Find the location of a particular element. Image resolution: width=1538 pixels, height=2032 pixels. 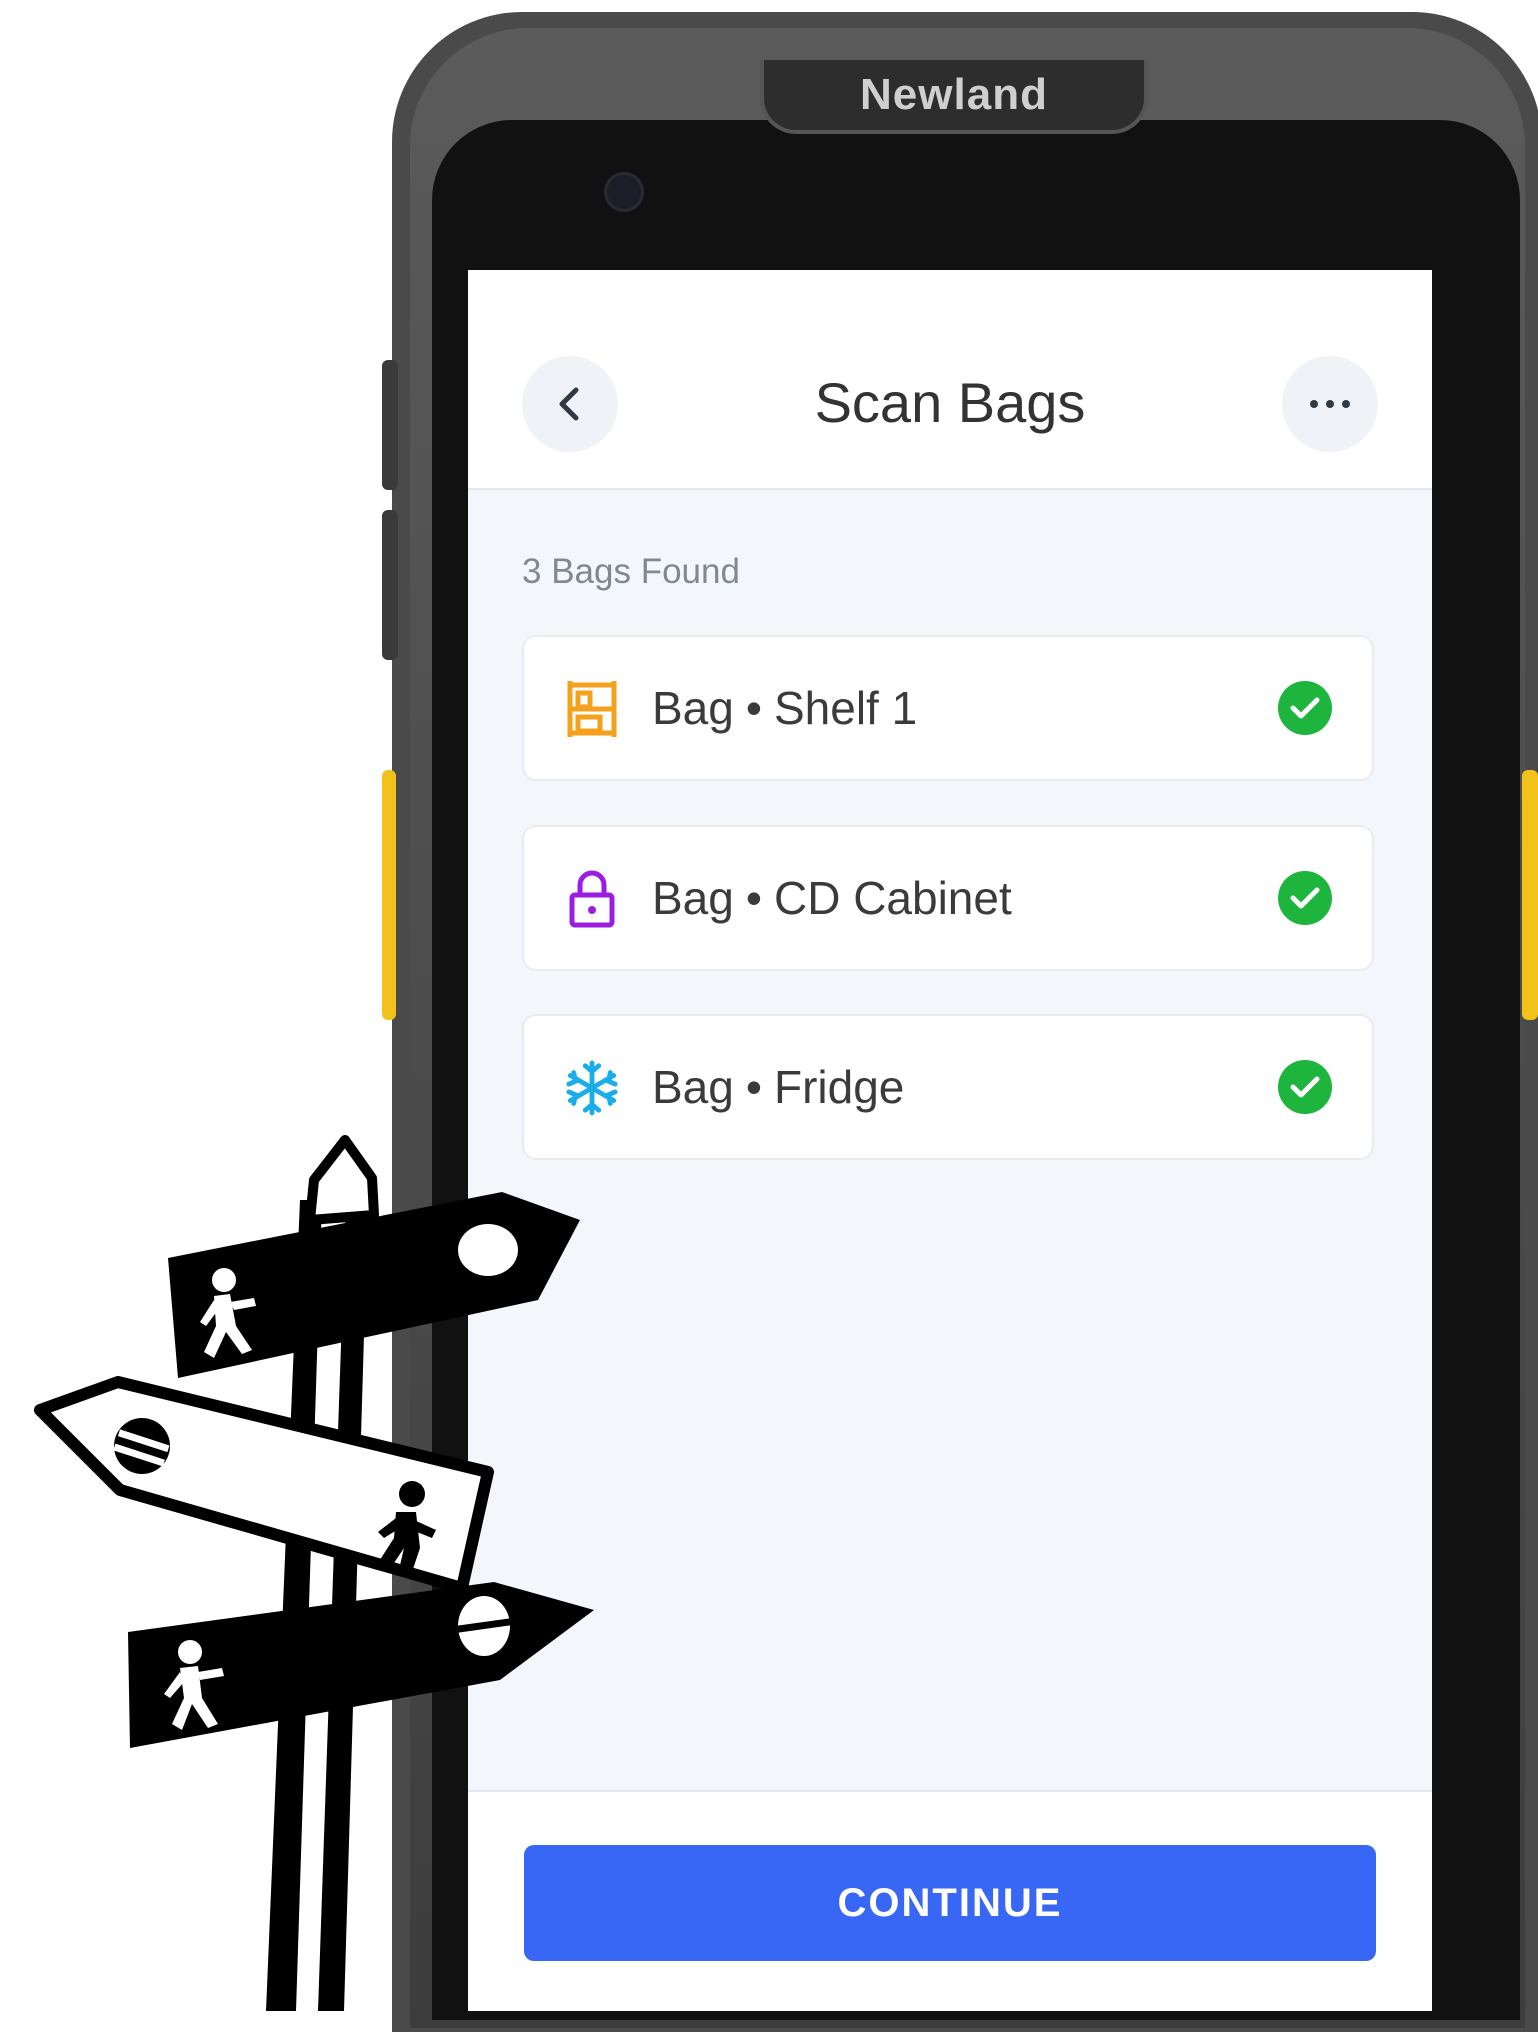

continue-button: CONTINUE is located at coordinates (950, 1903).